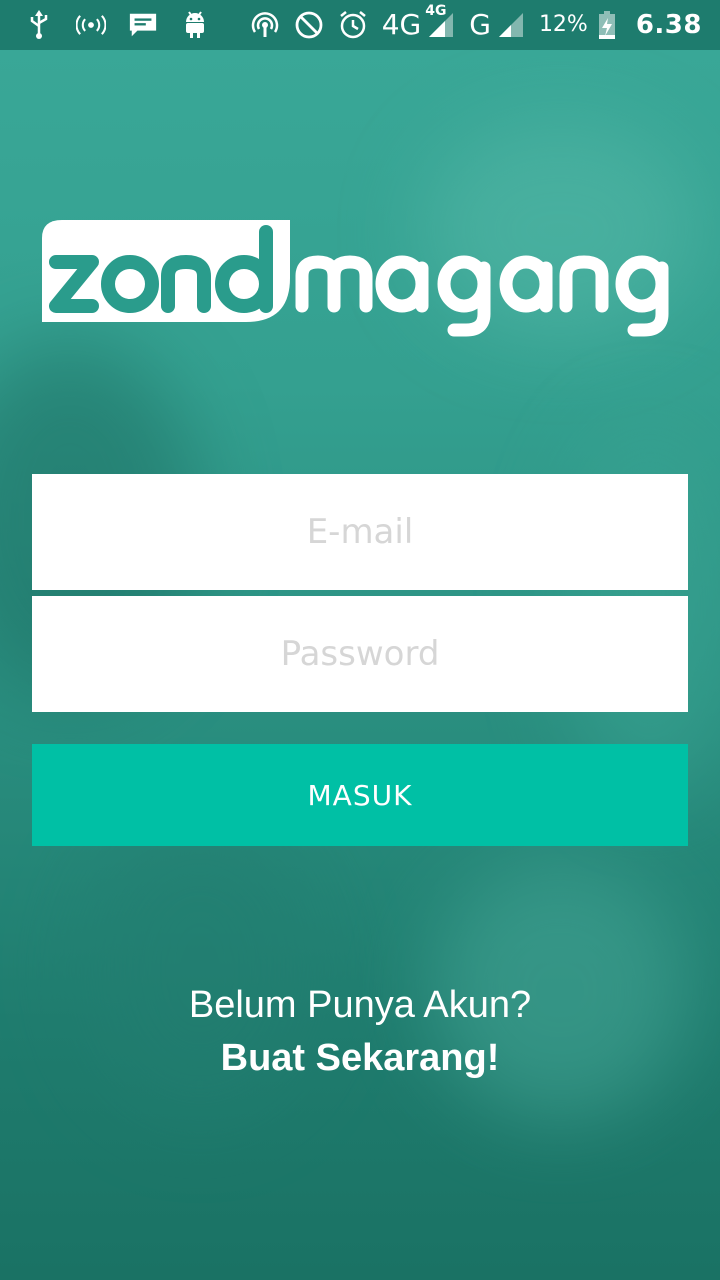  What do you see at coordinates (436, 11) in the screenshot?
I see `network-sub-label: 4G` at bounding box center [436, 11].